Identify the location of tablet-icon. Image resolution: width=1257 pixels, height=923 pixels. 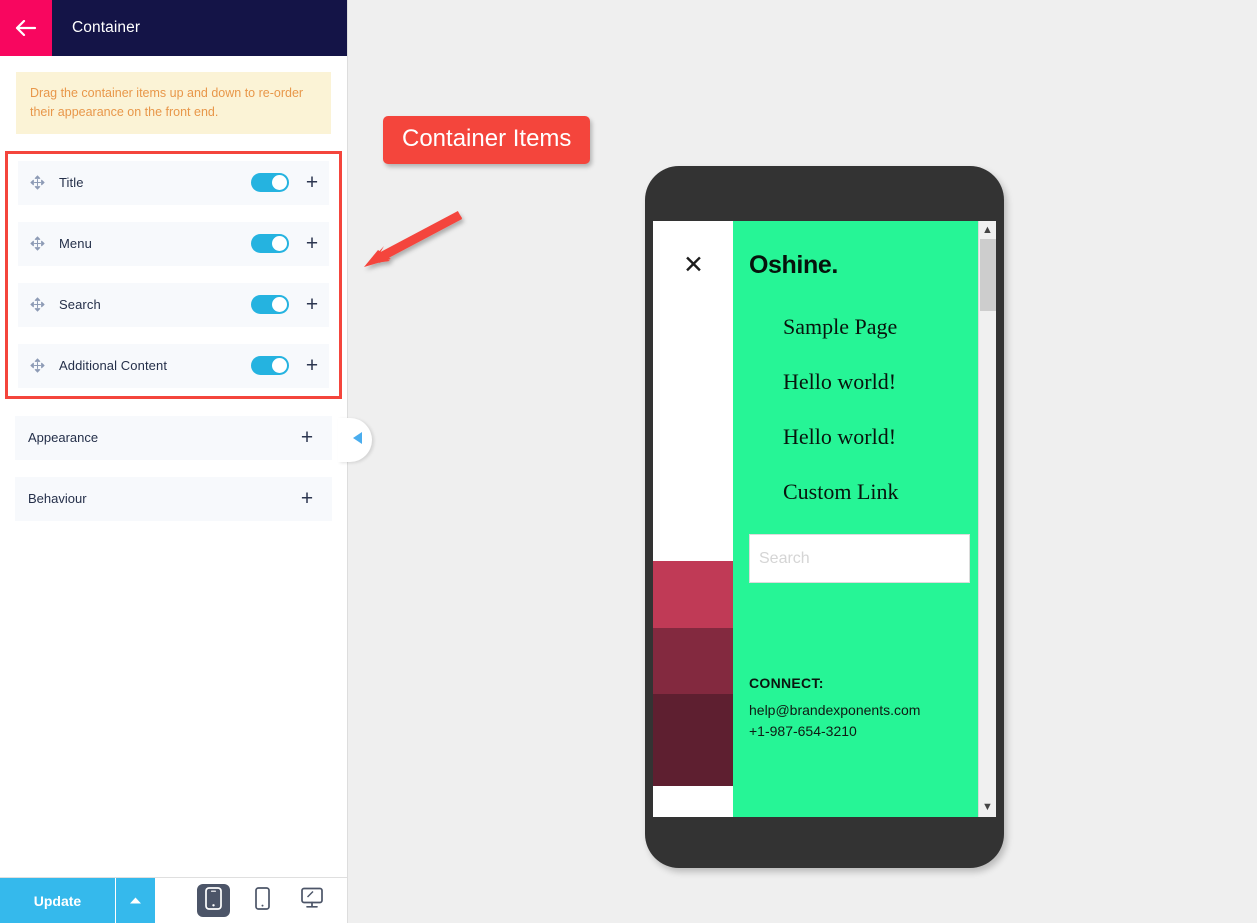
(262, 900).